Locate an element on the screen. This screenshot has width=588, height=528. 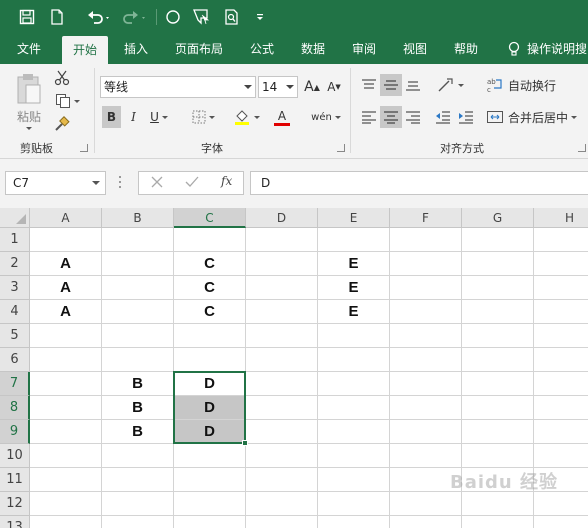
cell-a11 is located at coordinates (66, 480).